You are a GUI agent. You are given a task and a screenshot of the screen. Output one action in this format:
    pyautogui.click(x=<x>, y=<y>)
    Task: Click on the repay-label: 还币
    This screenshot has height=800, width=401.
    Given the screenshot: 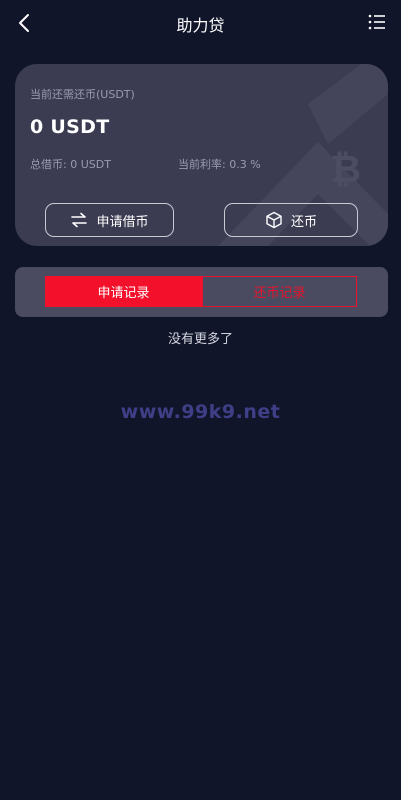 What is the action you would take?
    pyautogui.click(x=303, y=222)
    